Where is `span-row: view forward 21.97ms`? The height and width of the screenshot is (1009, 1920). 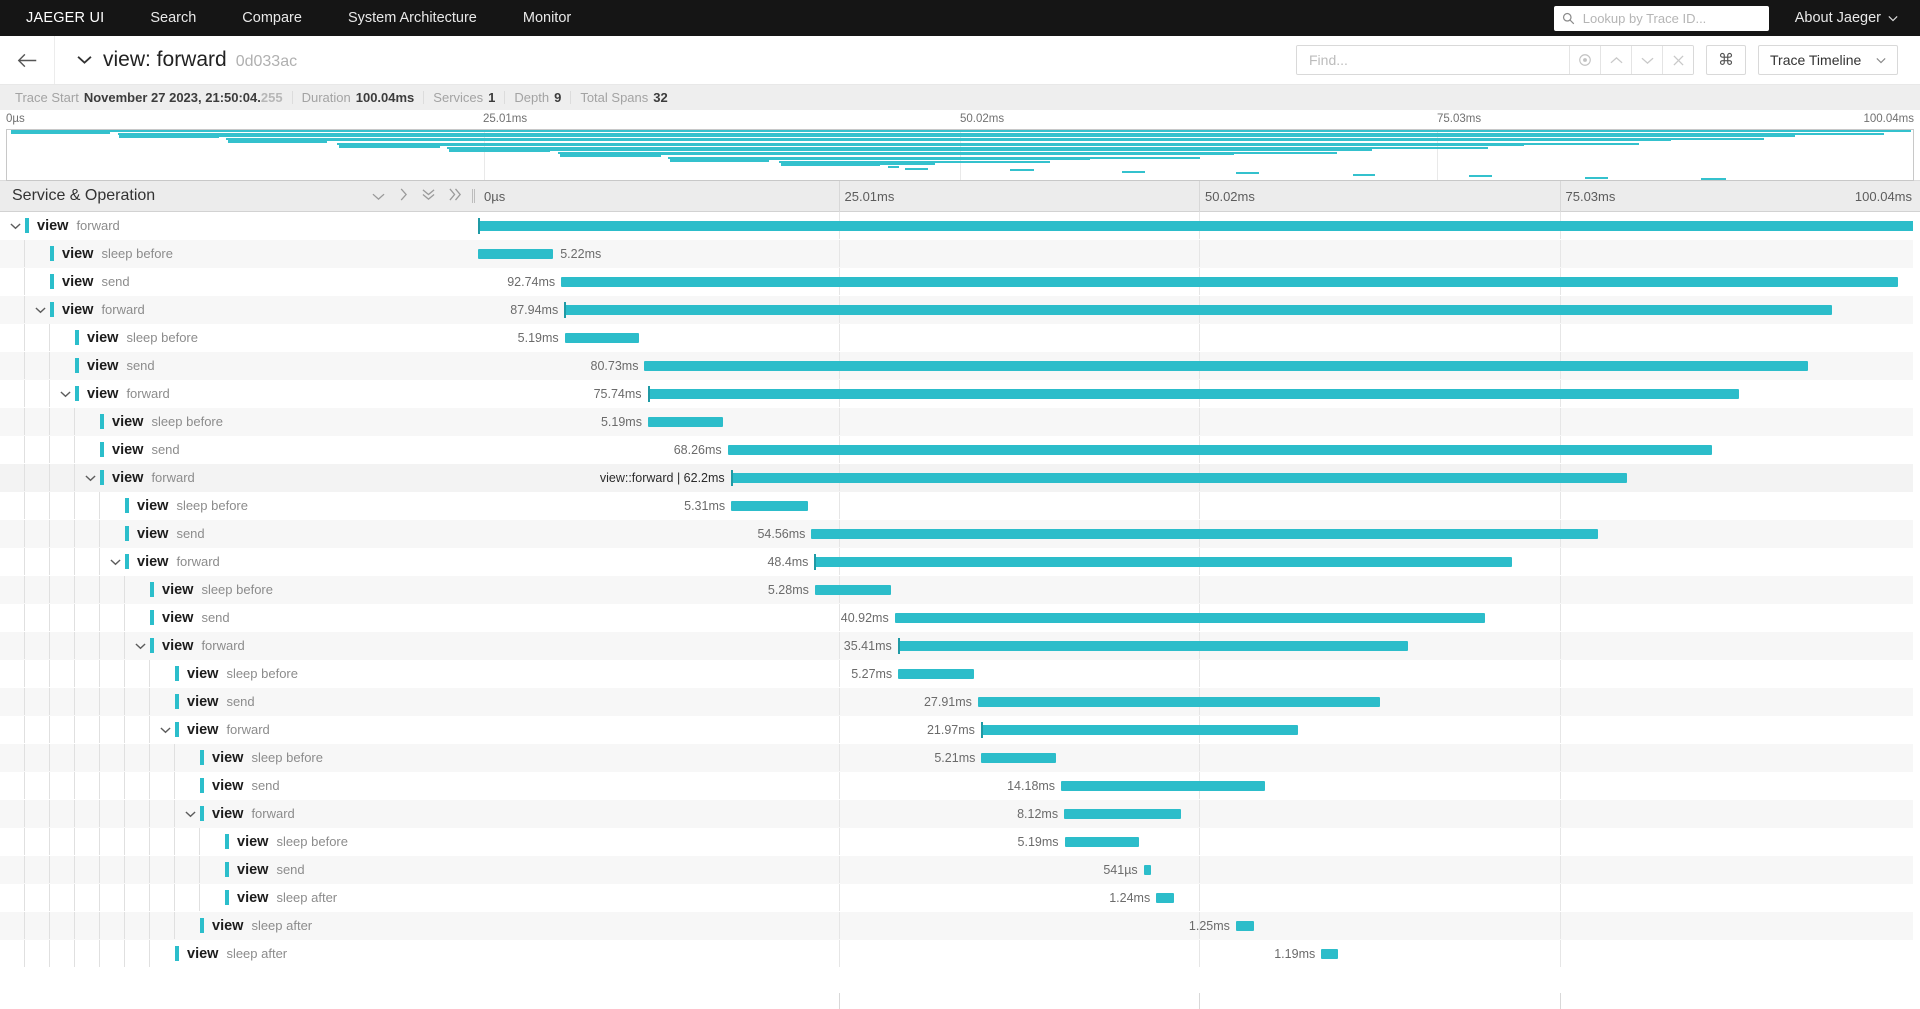 span-row: view forward 21.97ms is located at coordinates (960, 730).